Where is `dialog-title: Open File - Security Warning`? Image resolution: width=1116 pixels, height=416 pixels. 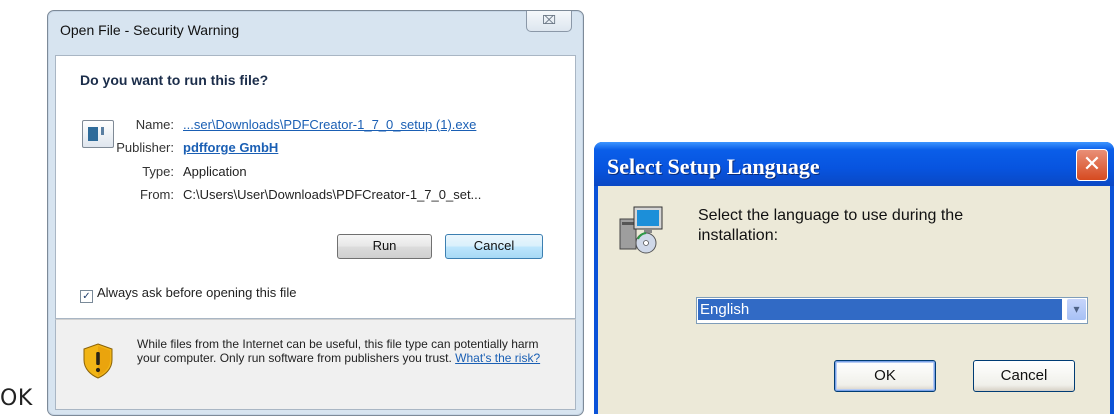
dialog-title: Open File - Security Warning is located at coordinates (150, 30).